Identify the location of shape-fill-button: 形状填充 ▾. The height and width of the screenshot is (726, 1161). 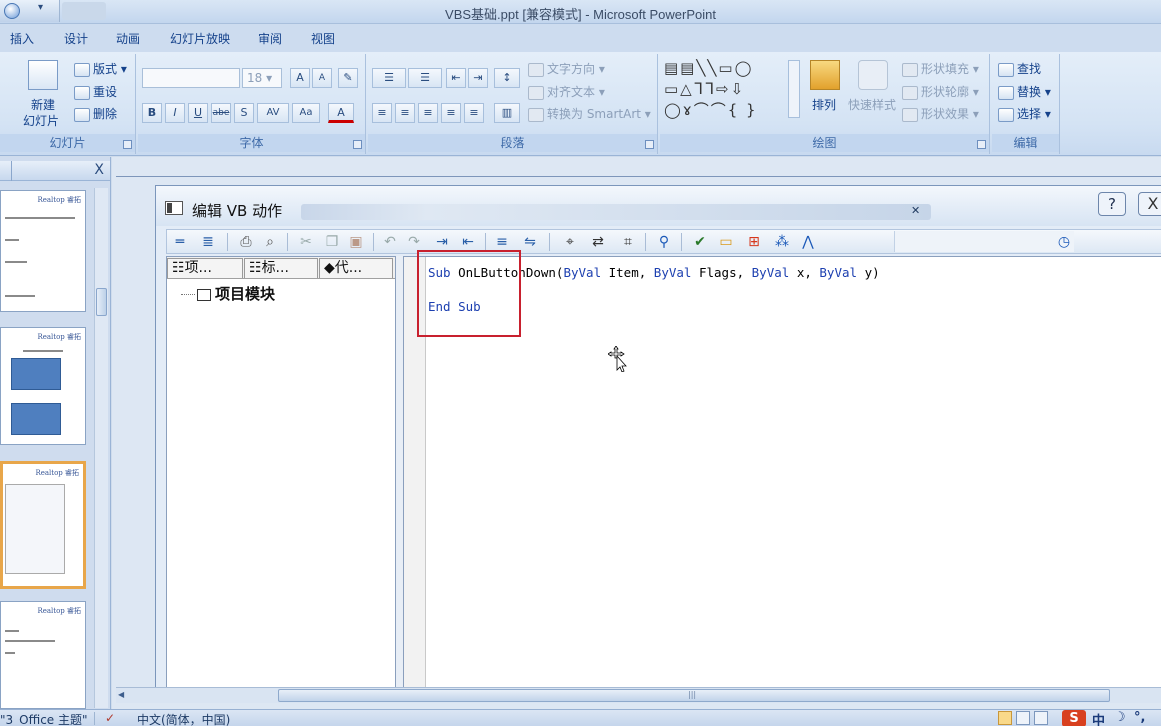
(940, 68).